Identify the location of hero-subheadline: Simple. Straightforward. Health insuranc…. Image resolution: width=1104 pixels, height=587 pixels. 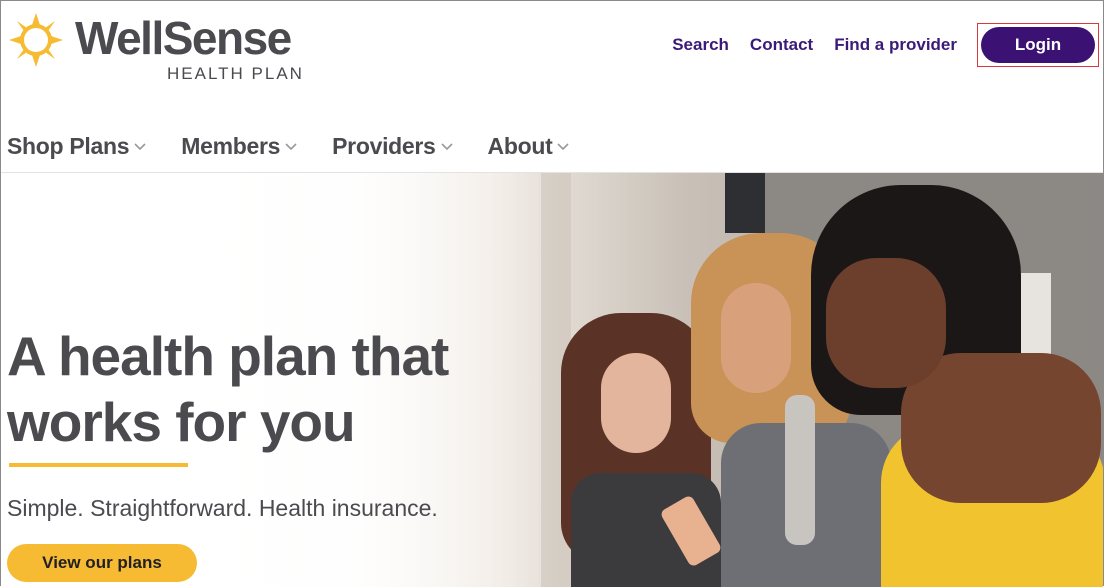
(222, 508).